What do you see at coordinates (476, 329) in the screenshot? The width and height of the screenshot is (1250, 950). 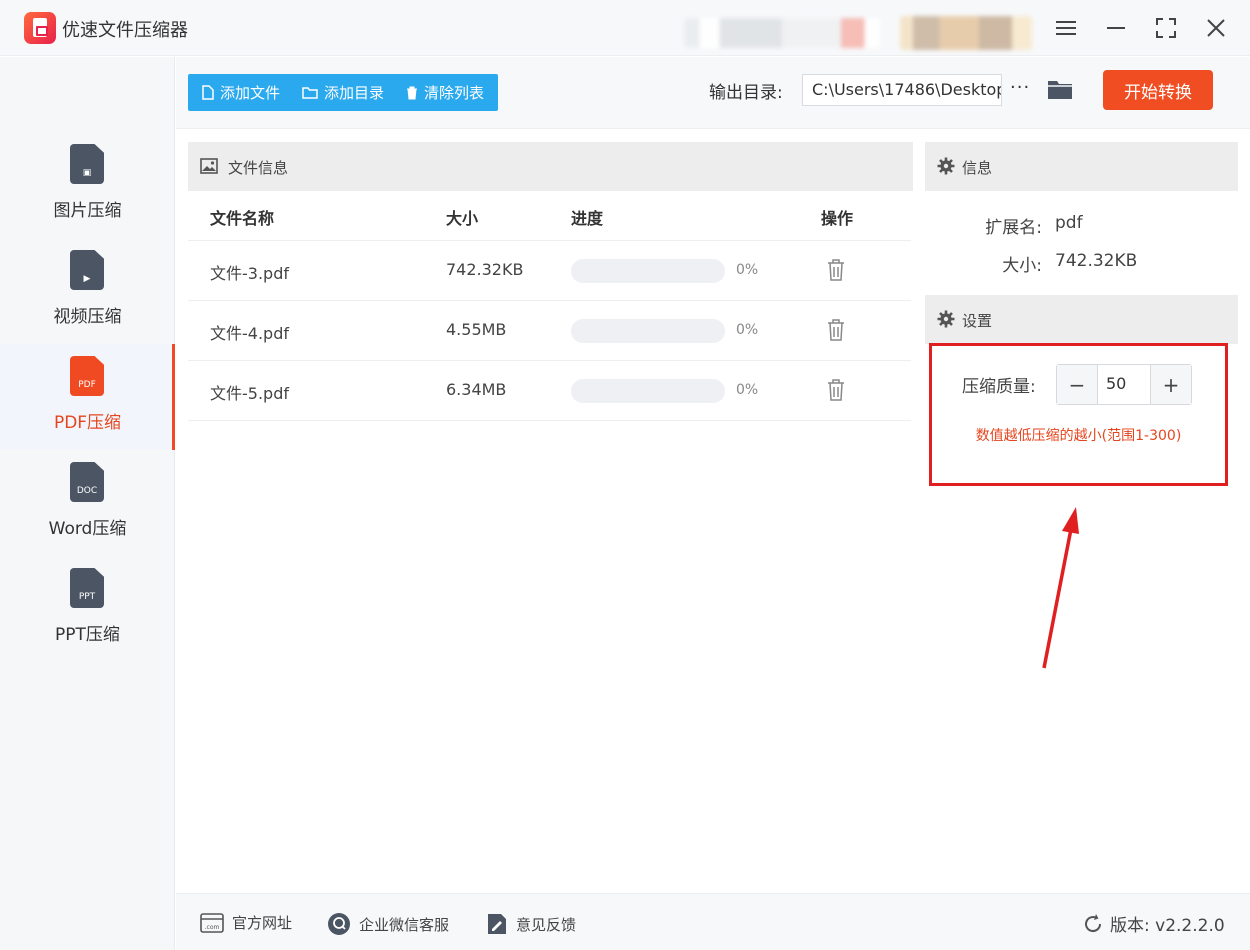 I see `file-size: 4.55MB` at bounding box center [476, 329].